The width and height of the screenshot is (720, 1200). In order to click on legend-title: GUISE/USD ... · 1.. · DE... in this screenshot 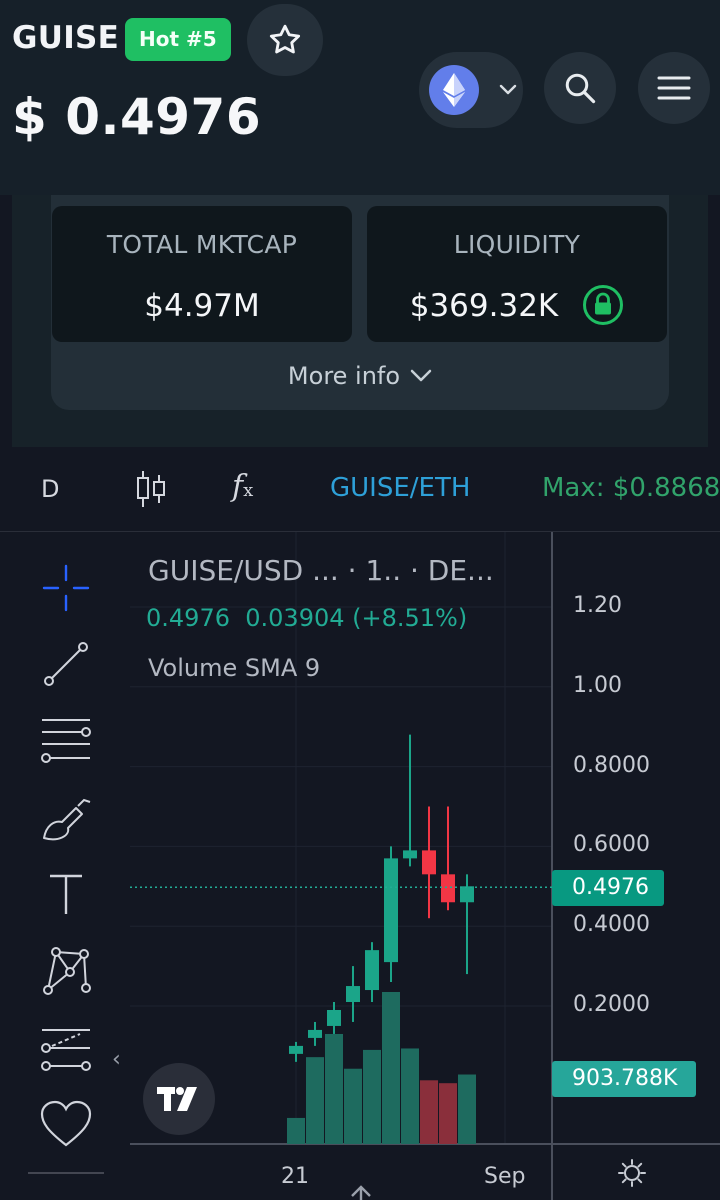, I will do `click(321, 570)`.